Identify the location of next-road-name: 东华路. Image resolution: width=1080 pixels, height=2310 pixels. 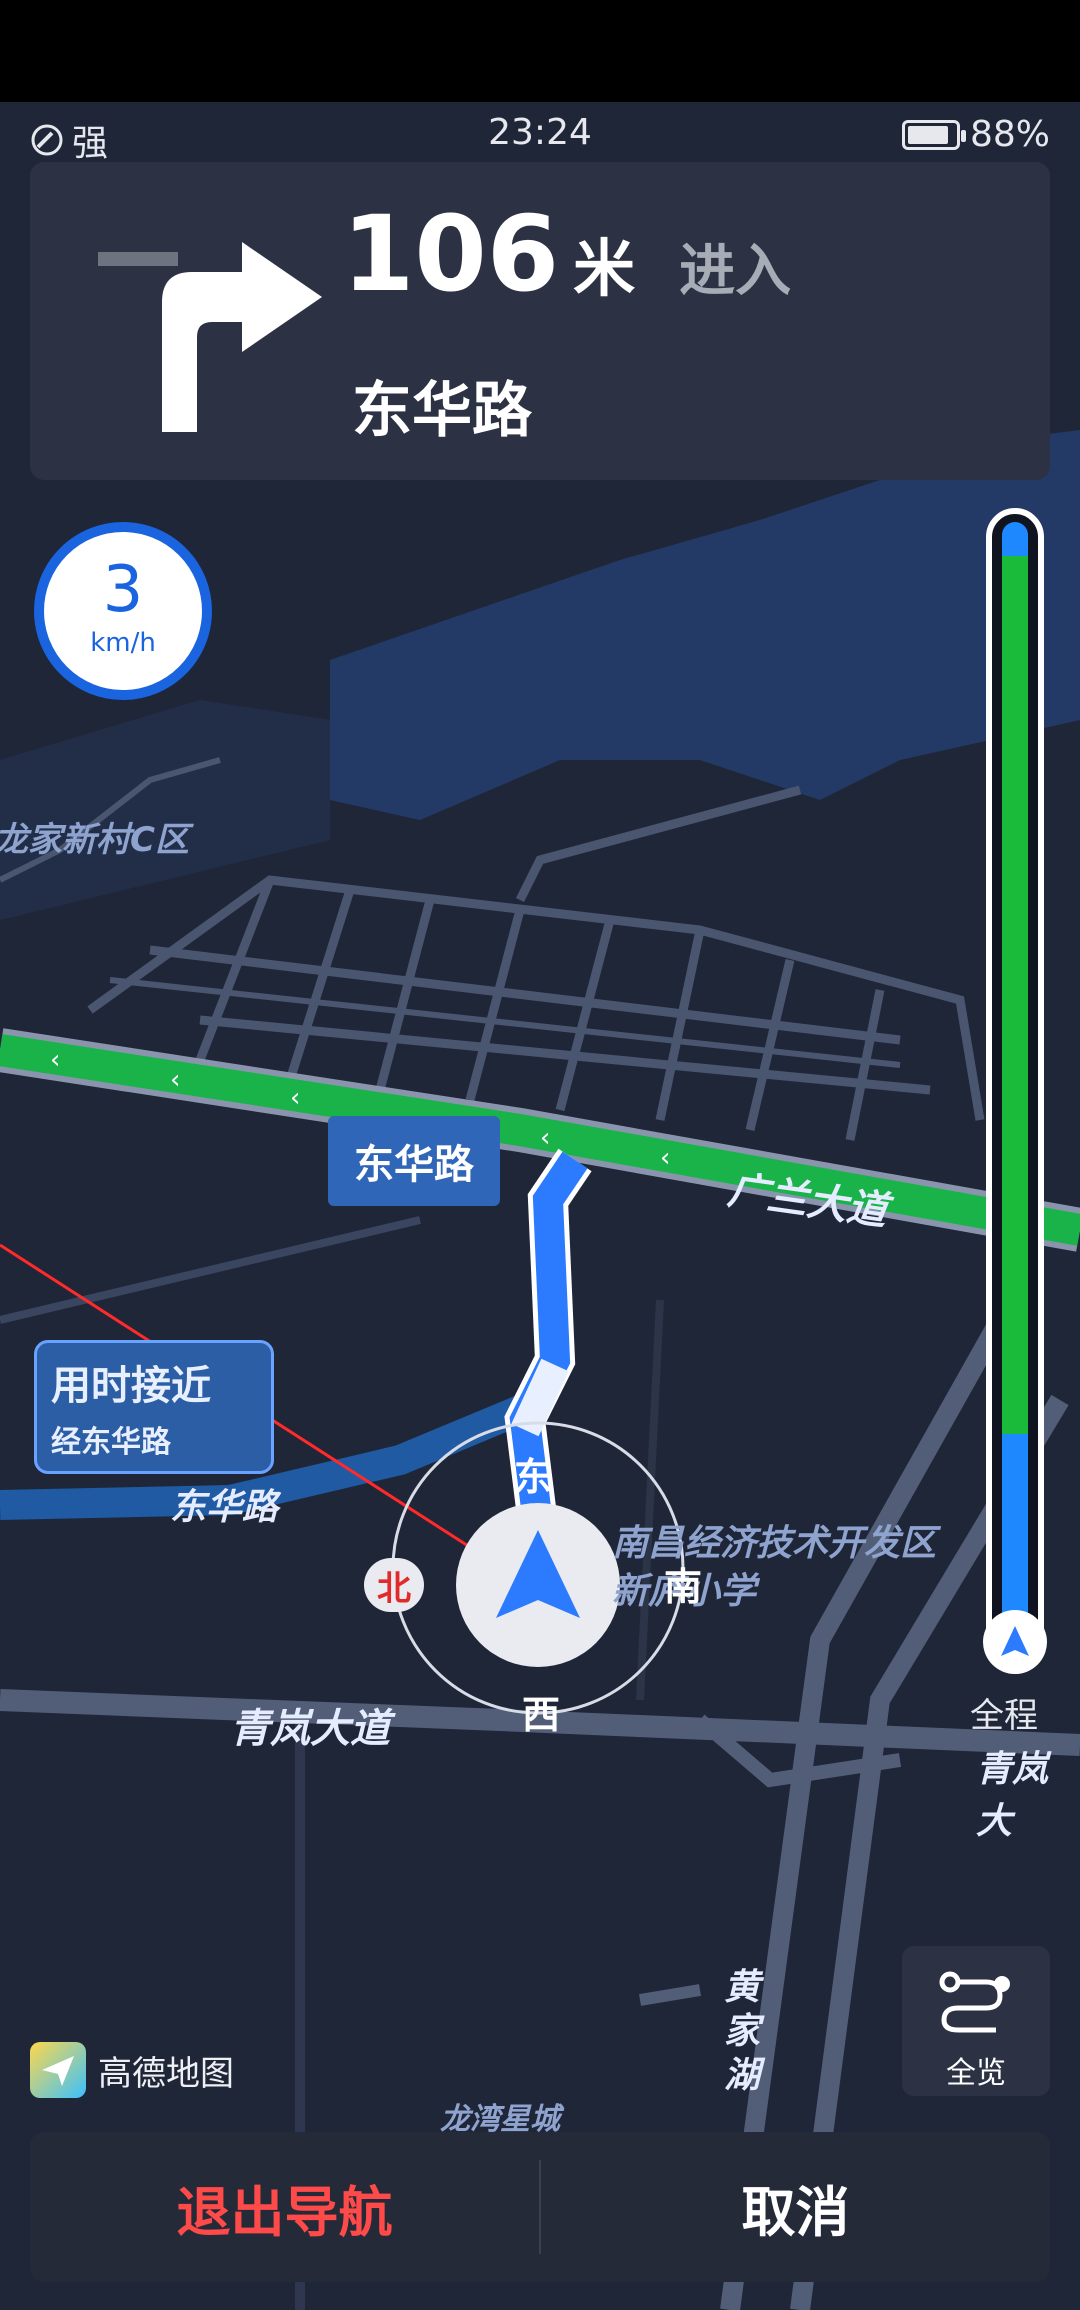
(442, 411).